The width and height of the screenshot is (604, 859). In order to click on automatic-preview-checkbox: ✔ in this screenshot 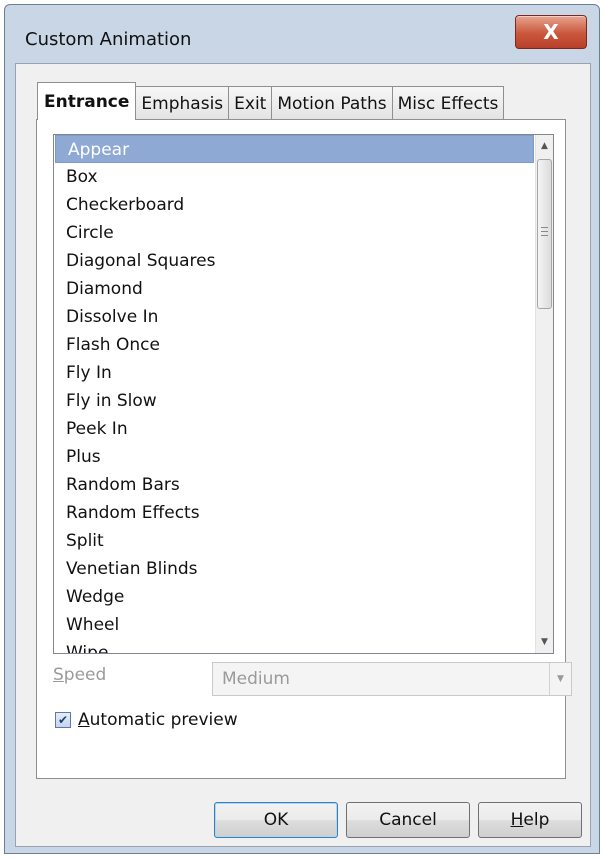, I will do `click(63, 720)`.